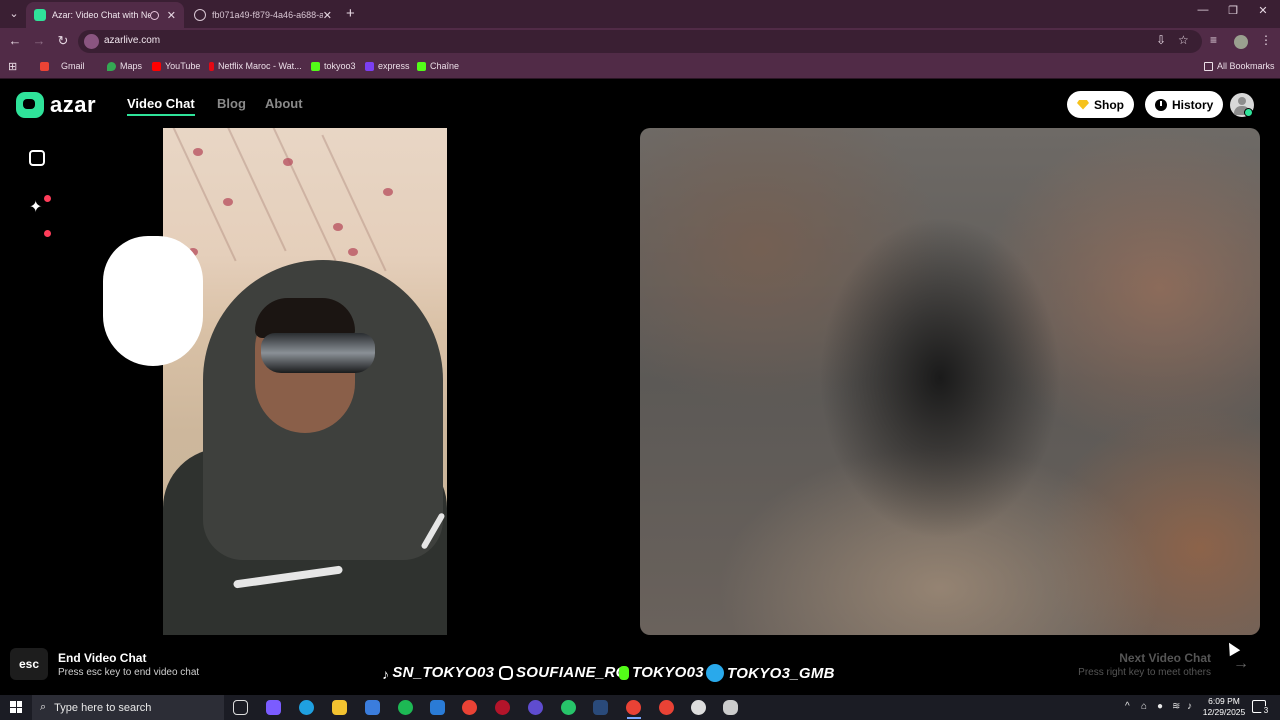 The height and width of the screenshot is (720, 1280). I want to click on bookmark-gmail: Gmail, so click(62, 66).